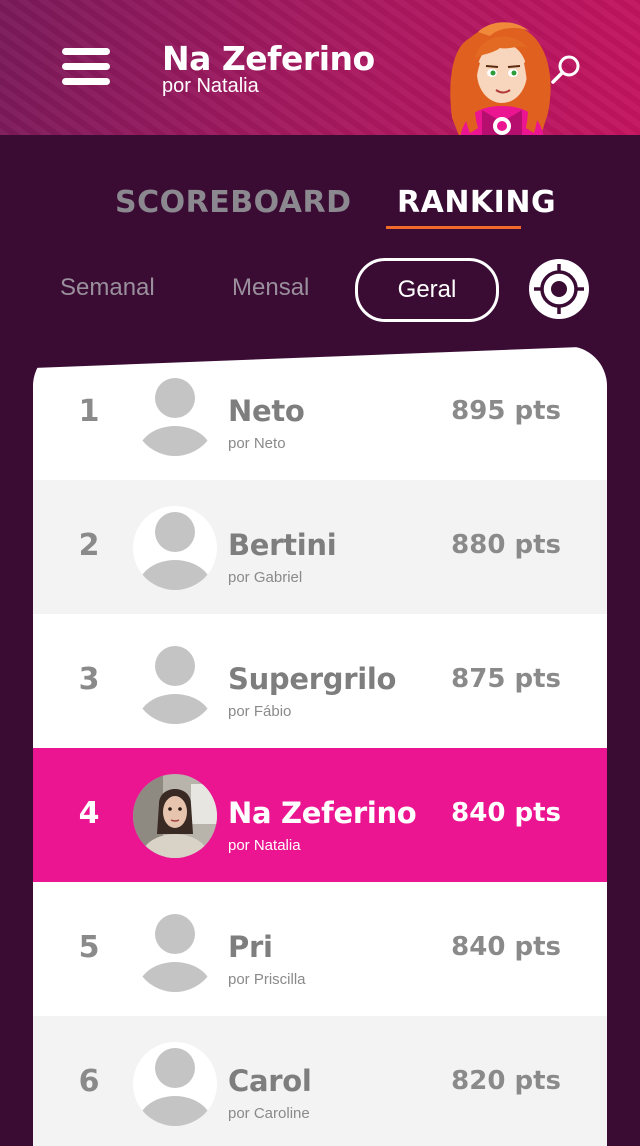 This screenshot has width=640, height=1146. I want to click on filter-geral: Geral, so click(427, 290).